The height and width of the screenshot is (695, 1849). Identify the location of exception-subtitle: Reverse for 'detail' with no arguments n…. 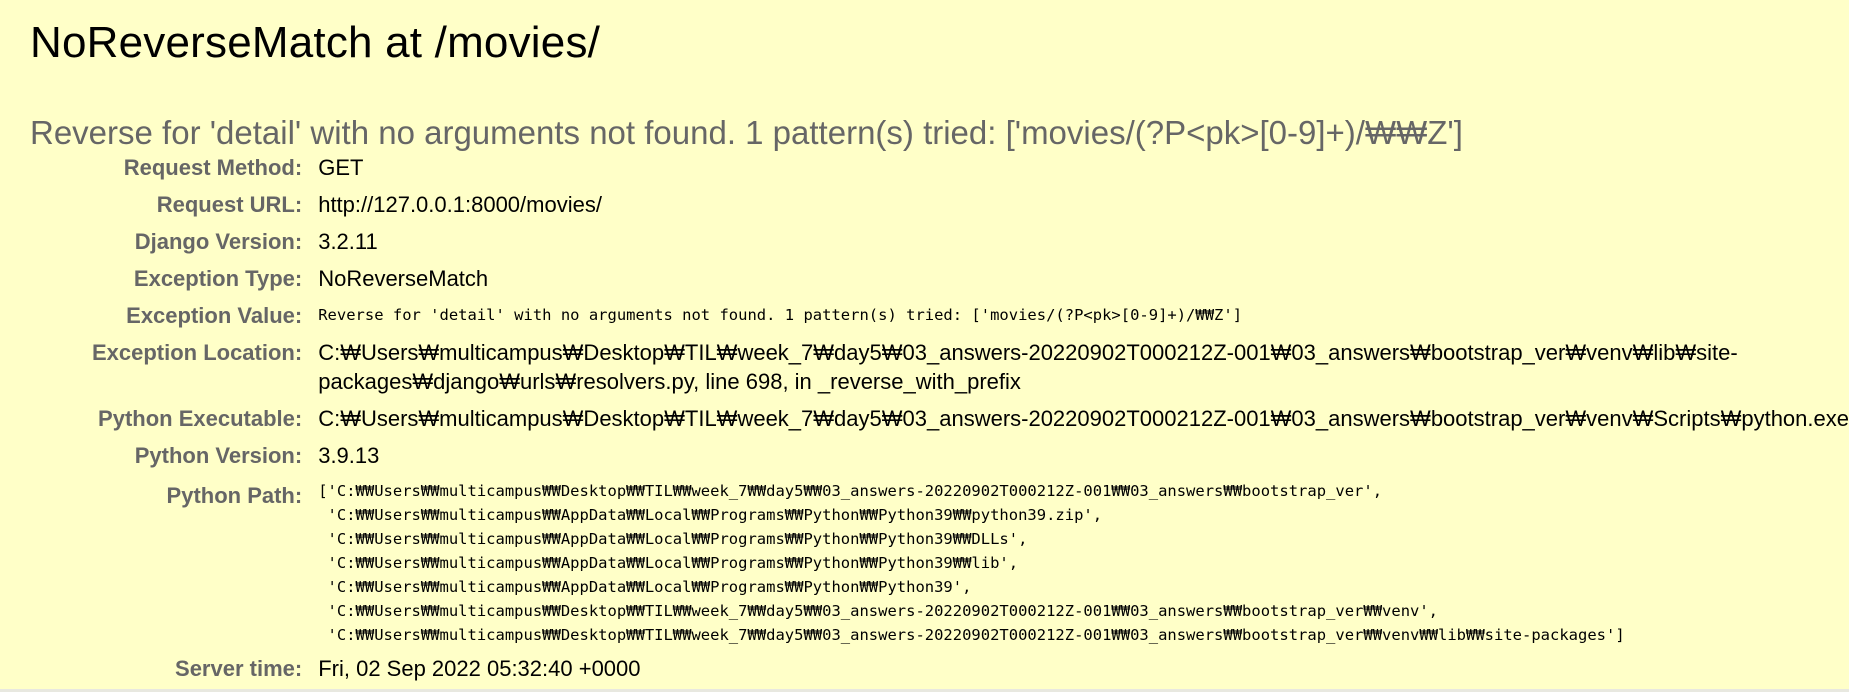
(746, 132).